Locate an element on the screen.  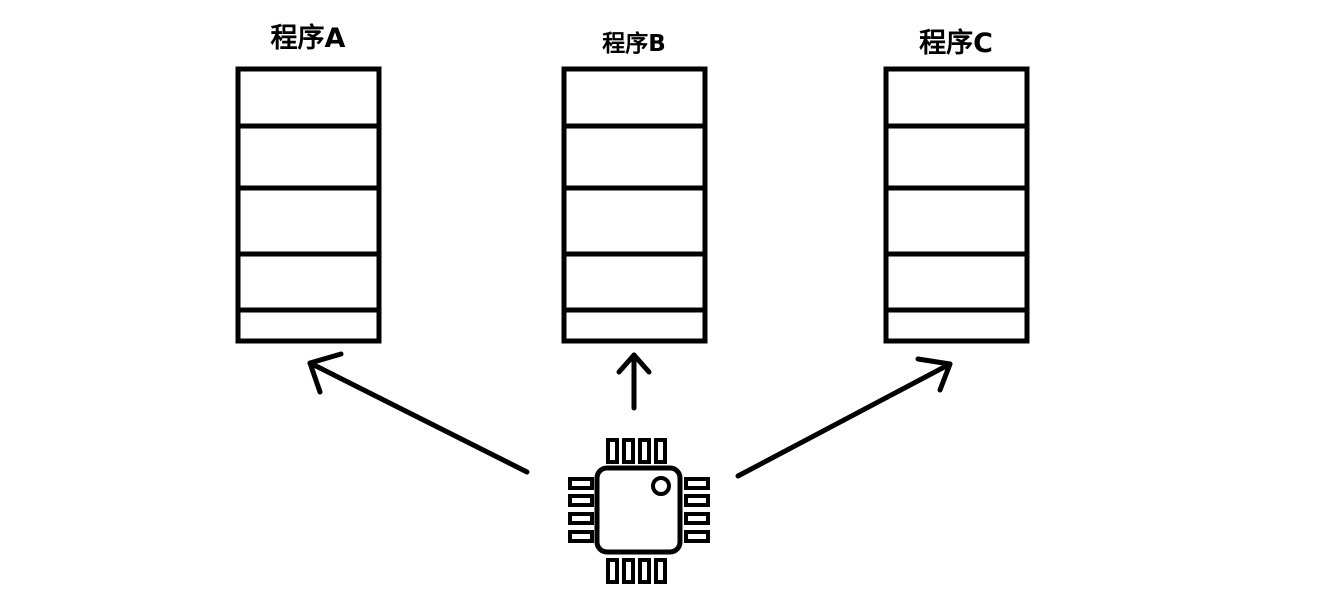
program-a-stack is located at coordinates (308, 205).